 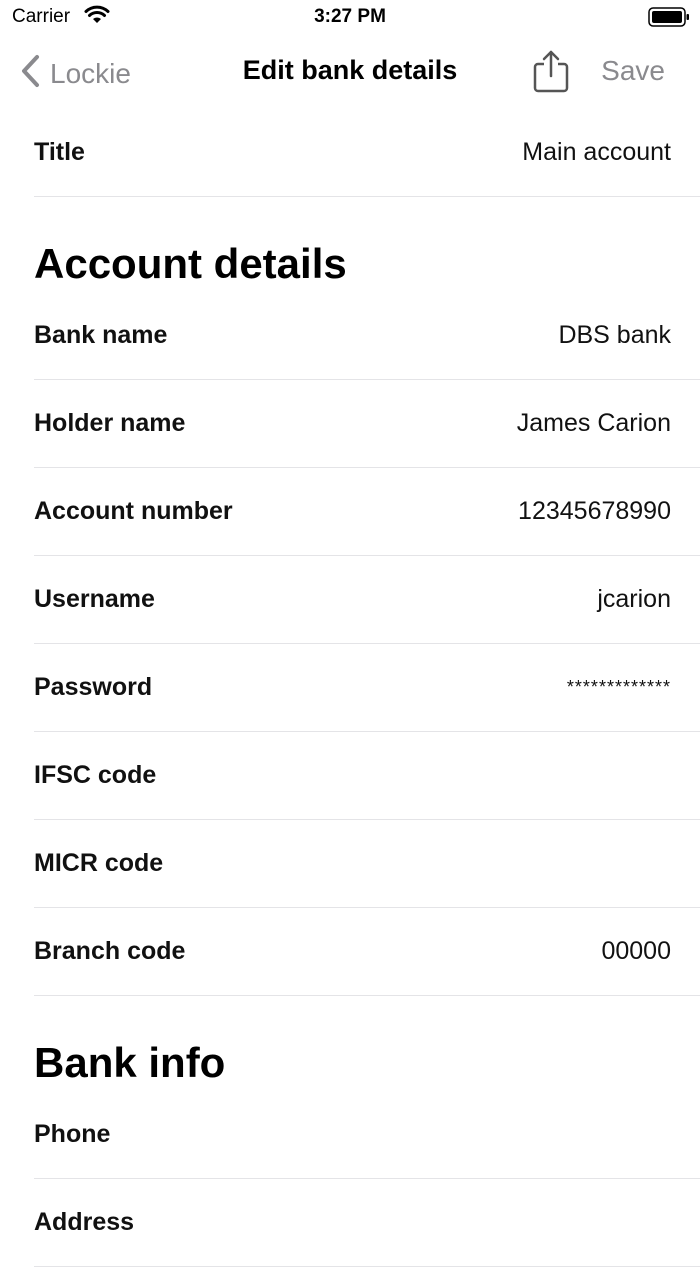 I want to click on micr-code-row: MICR code, so click(x=367, y=864).